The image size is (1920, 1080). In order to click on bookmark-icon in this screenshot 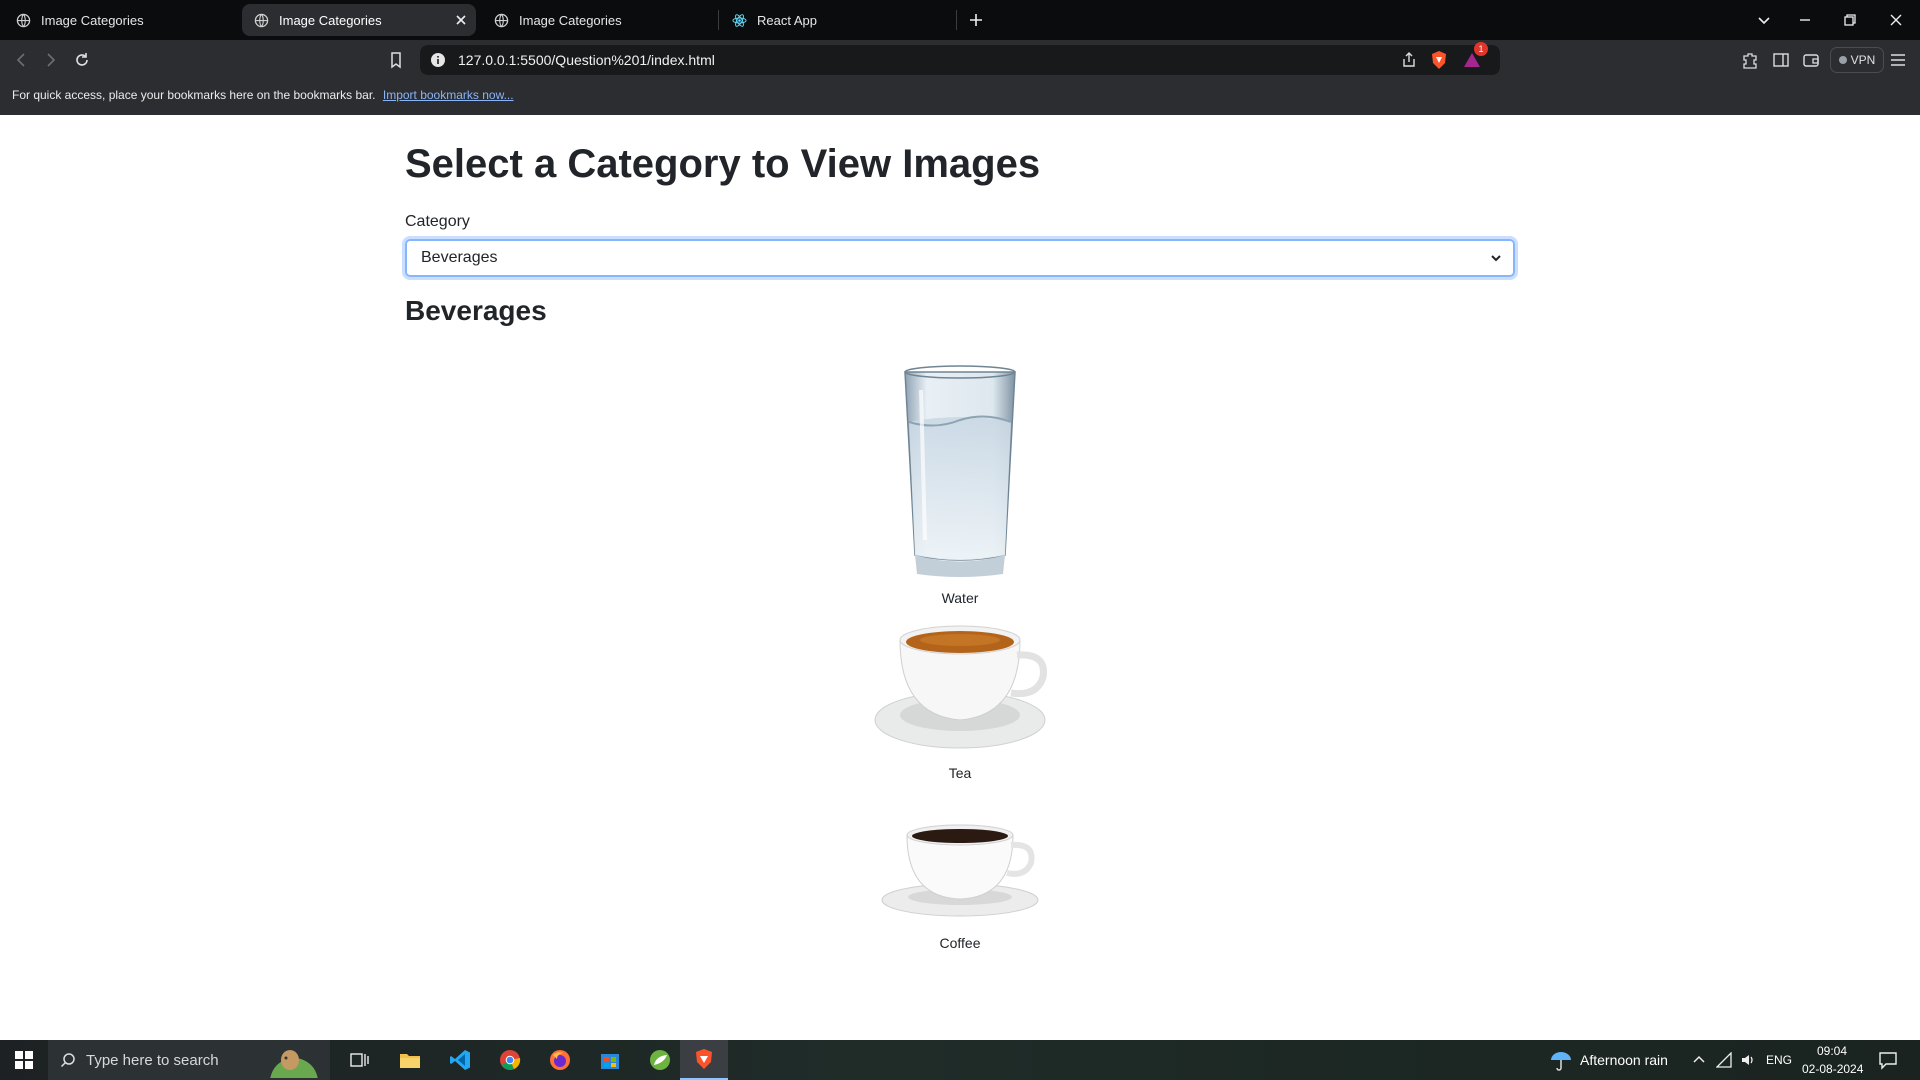, I will do `click(396, 60)`.